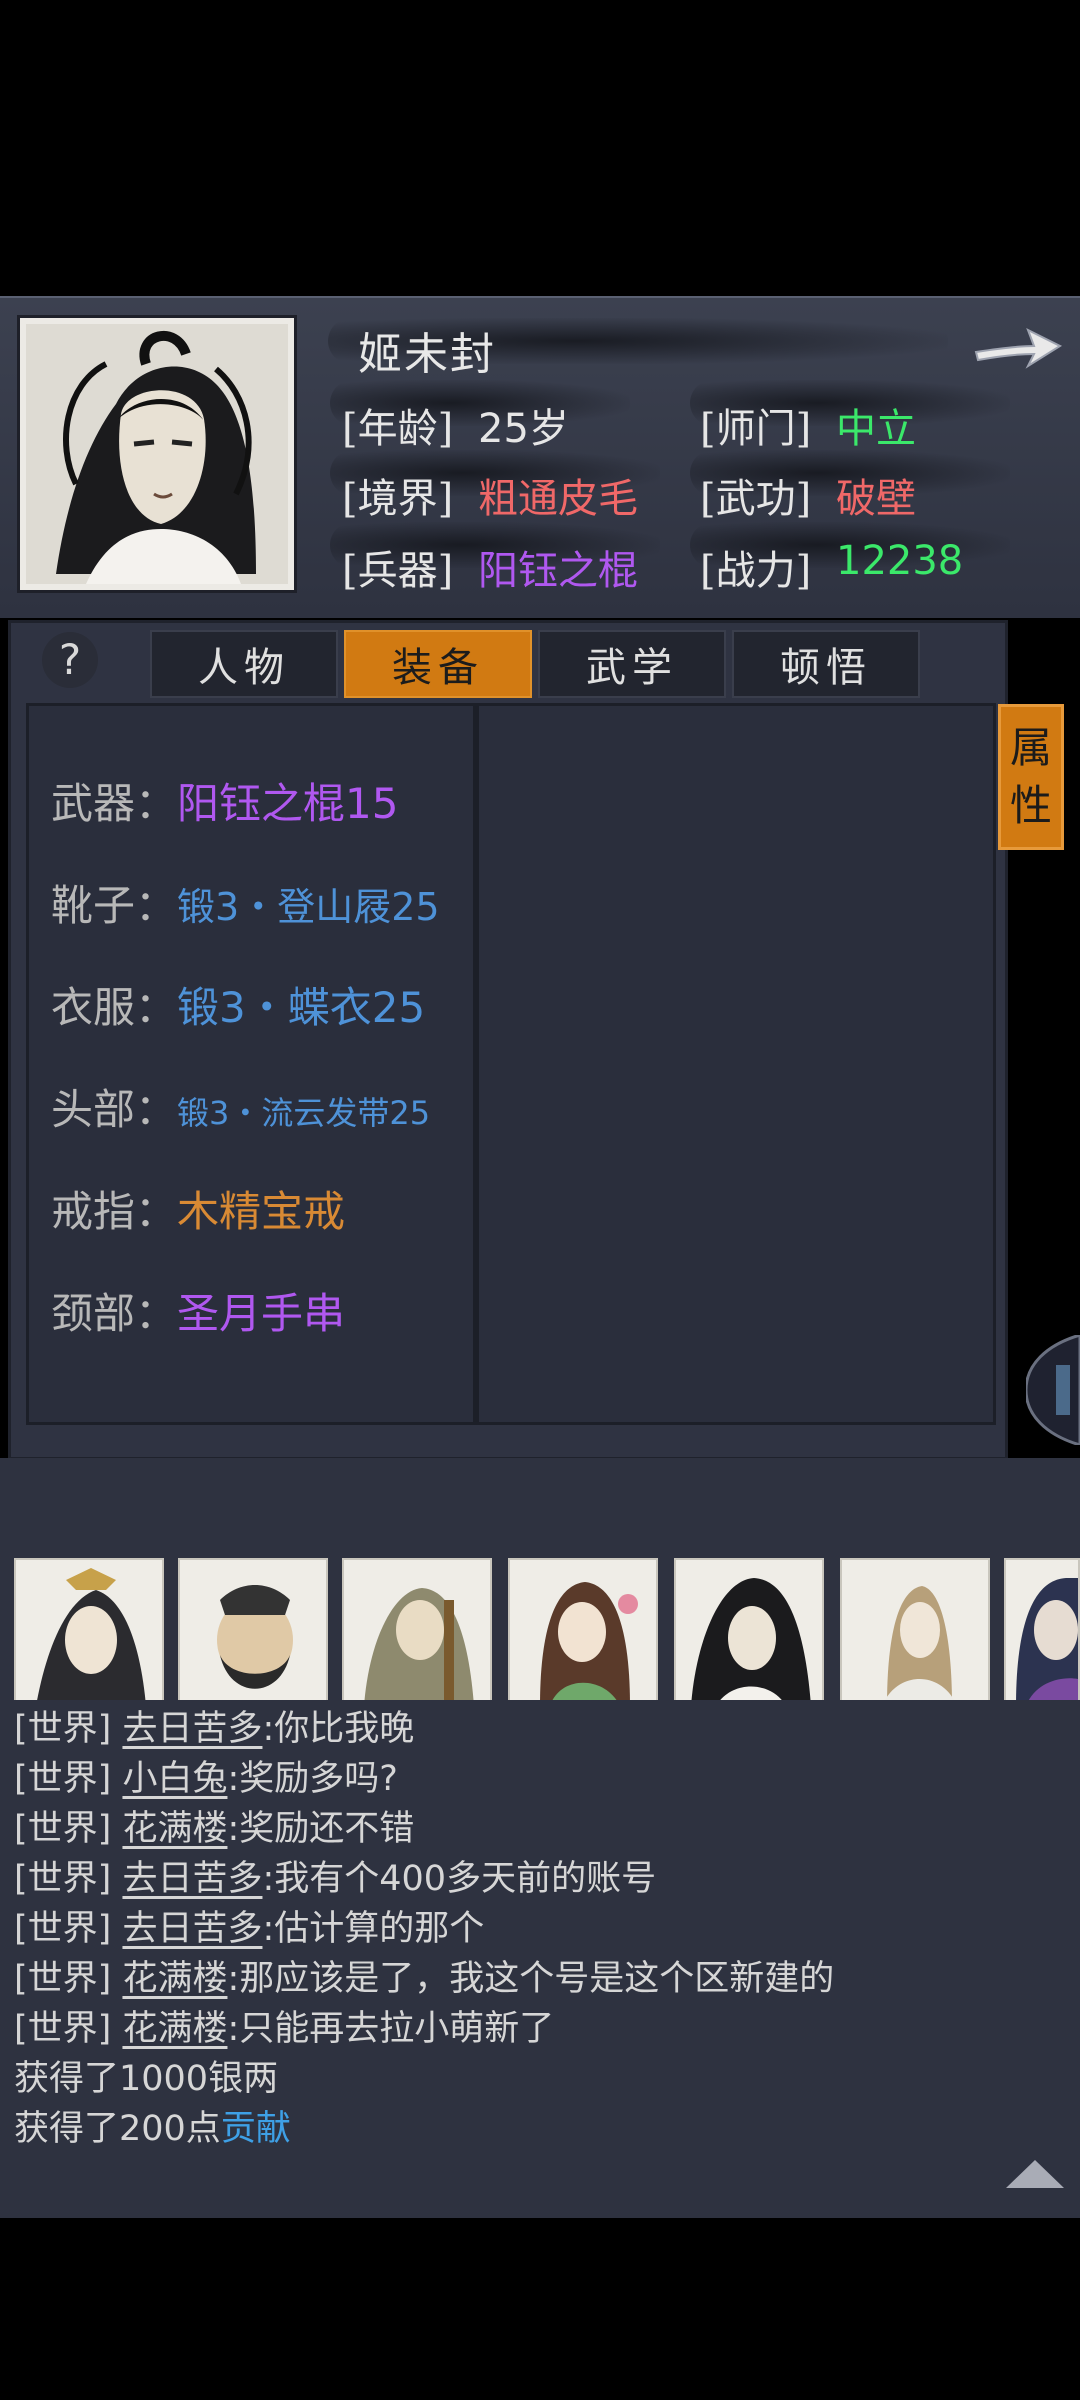 Image resolution: width=1080 pixels, height=2400 pixels. Describe the element at coordinates (244, 664) in the screenshot. I see `tab-character: 人物` at that location.